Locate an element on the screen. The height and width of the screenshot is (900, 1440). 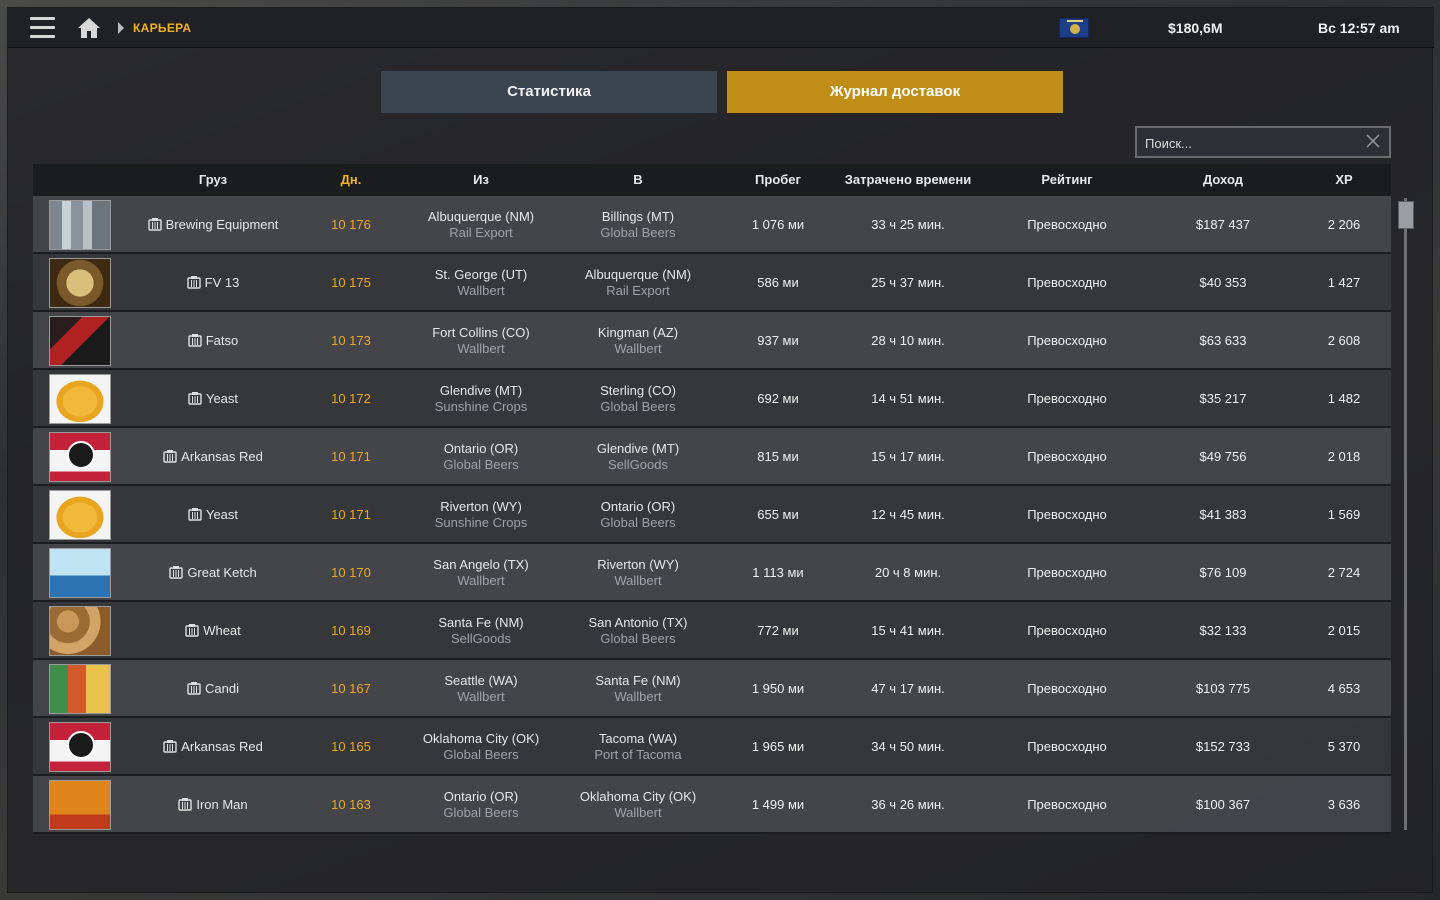
income-cell: $32 133 is located at coordinates (1223, 630).